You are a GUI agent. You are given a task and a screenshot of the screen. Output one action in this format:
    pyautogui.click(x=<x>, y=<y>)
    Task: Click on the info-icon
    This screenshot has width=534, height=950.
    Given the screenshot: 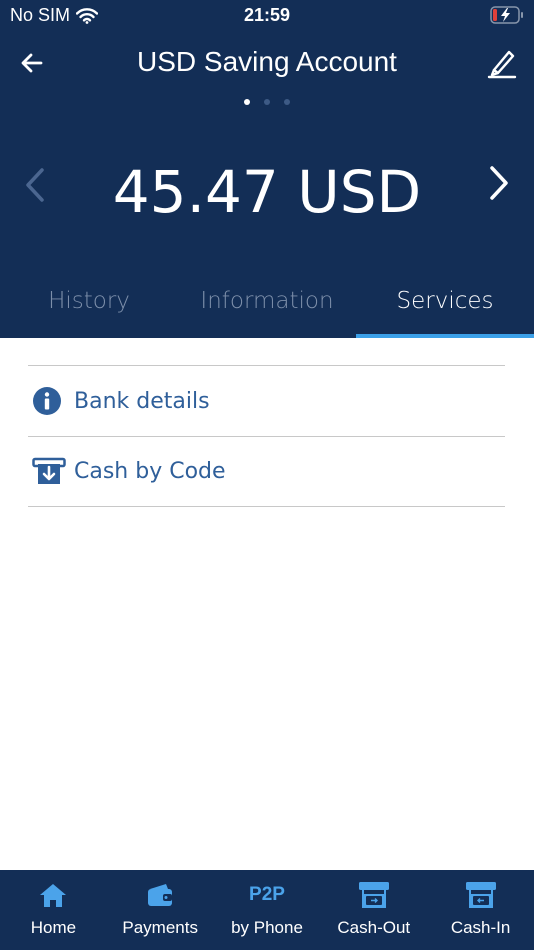 What is the action you would take?
    pyautogui.click(x=52, y=401)
    